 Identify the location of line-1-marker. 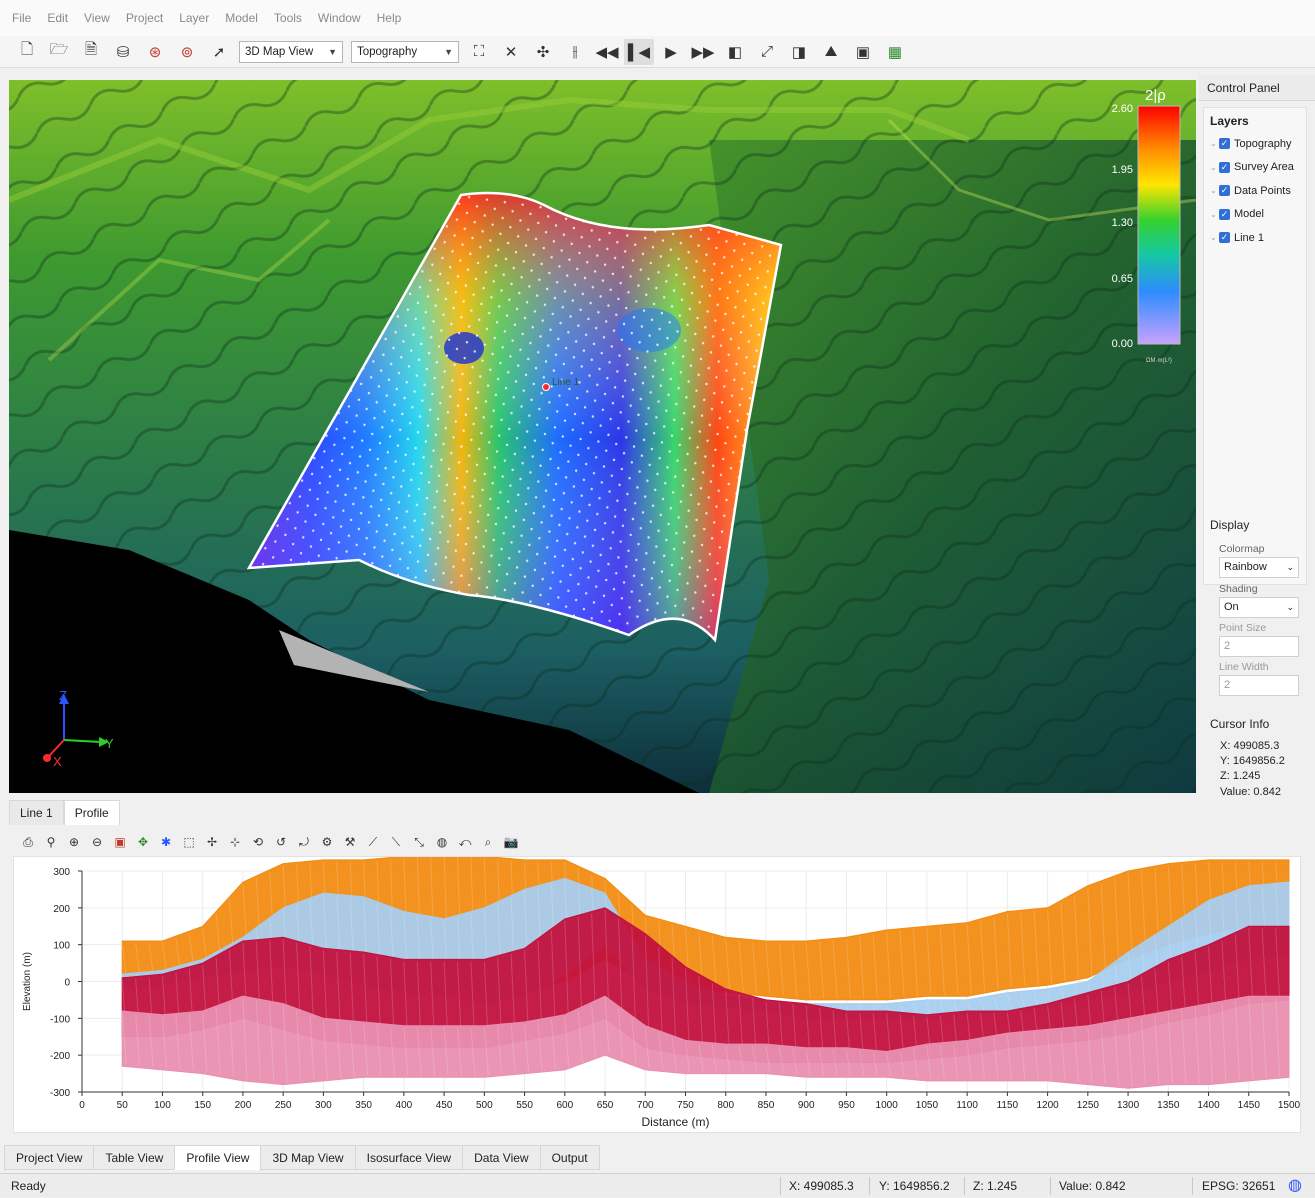
(546, 387).